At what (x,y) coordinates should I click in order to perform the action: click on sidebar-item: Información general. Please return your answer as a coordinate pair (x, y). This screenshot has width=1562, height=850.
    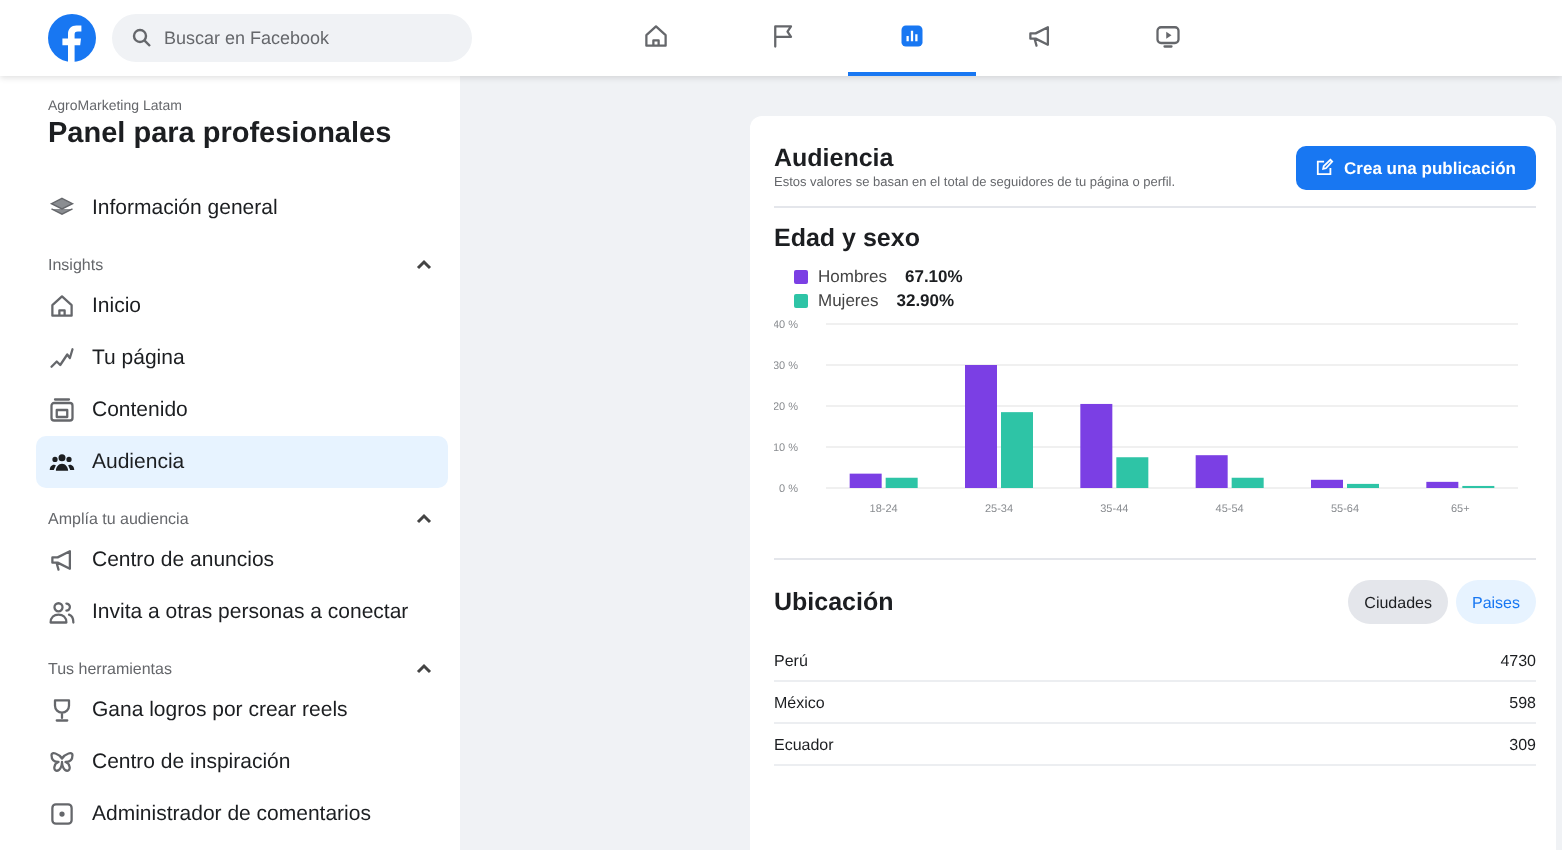
    Looking at the image, I should click on (242, 208).